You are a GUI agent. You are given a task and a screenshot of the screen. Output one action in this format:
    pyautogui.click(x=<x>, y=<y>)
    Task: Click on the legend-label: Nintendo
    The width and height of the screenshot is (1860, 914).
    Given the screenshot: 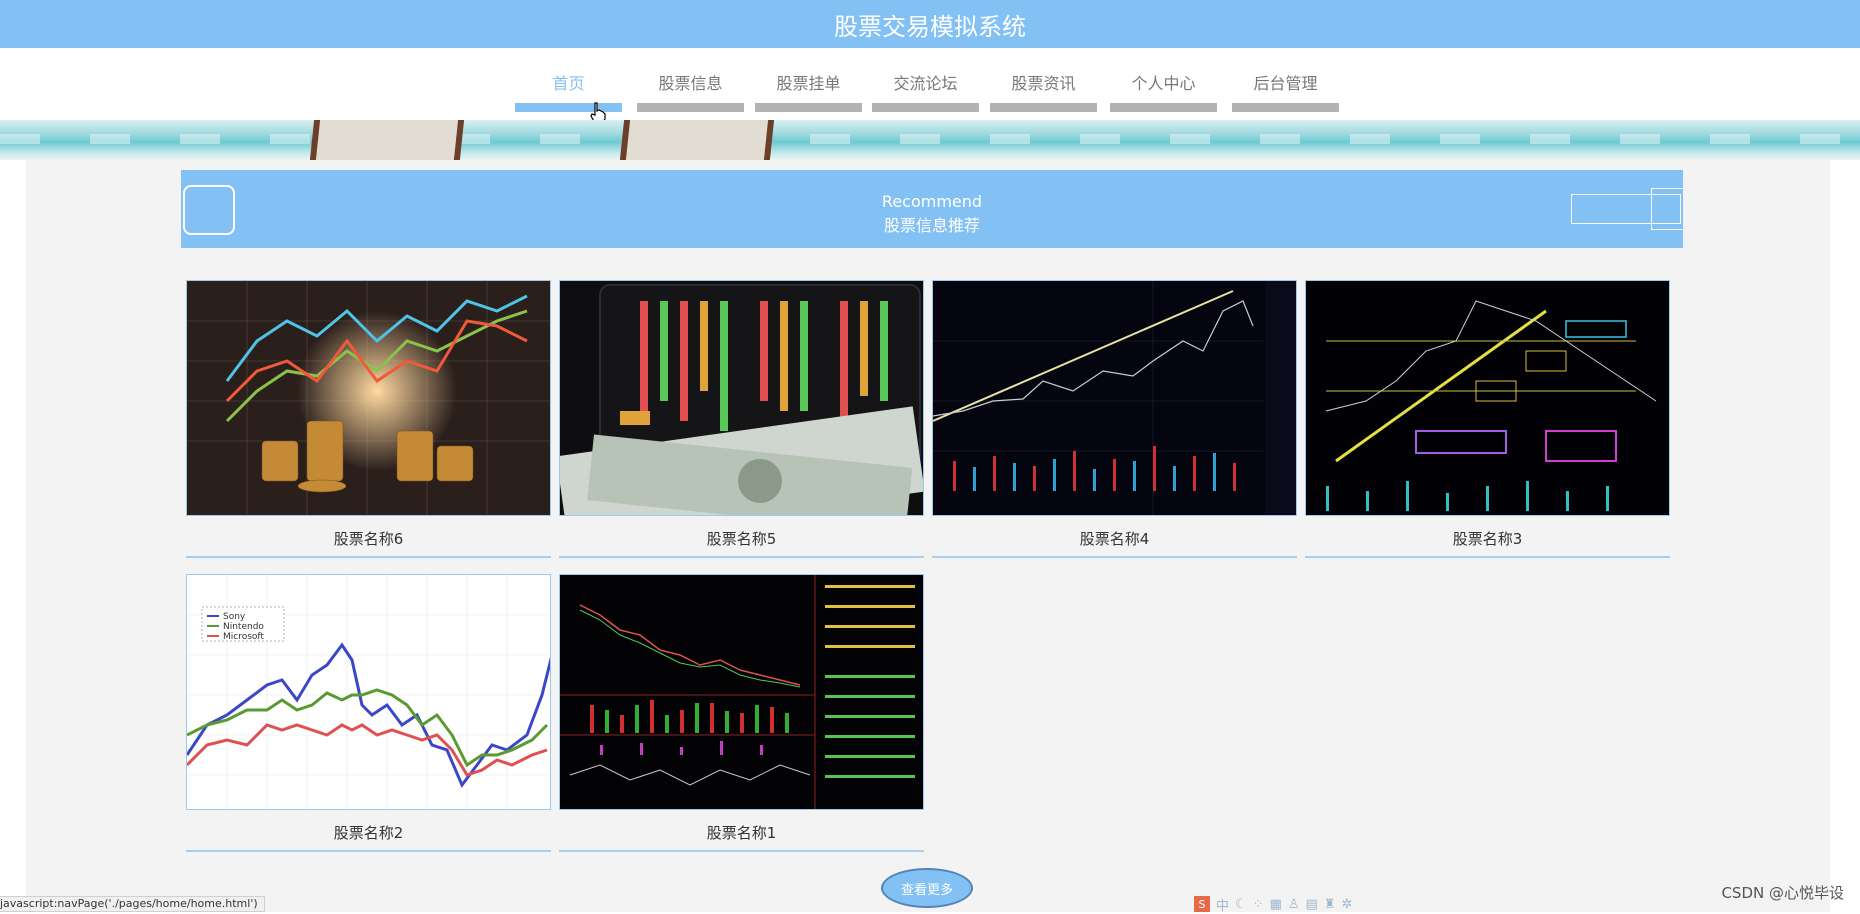 What is the action you would take?
    pyautogui.click(x=243, y=627)
    